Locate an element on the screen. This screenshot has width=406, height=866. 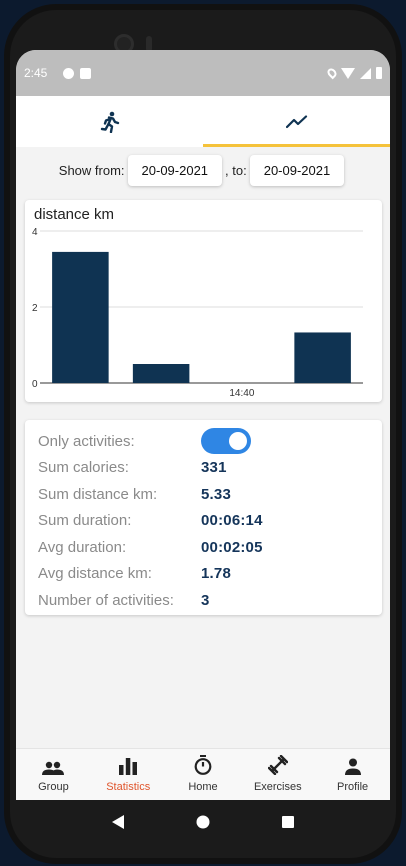
trend-chart-icon is located at coordinates (296, 121).